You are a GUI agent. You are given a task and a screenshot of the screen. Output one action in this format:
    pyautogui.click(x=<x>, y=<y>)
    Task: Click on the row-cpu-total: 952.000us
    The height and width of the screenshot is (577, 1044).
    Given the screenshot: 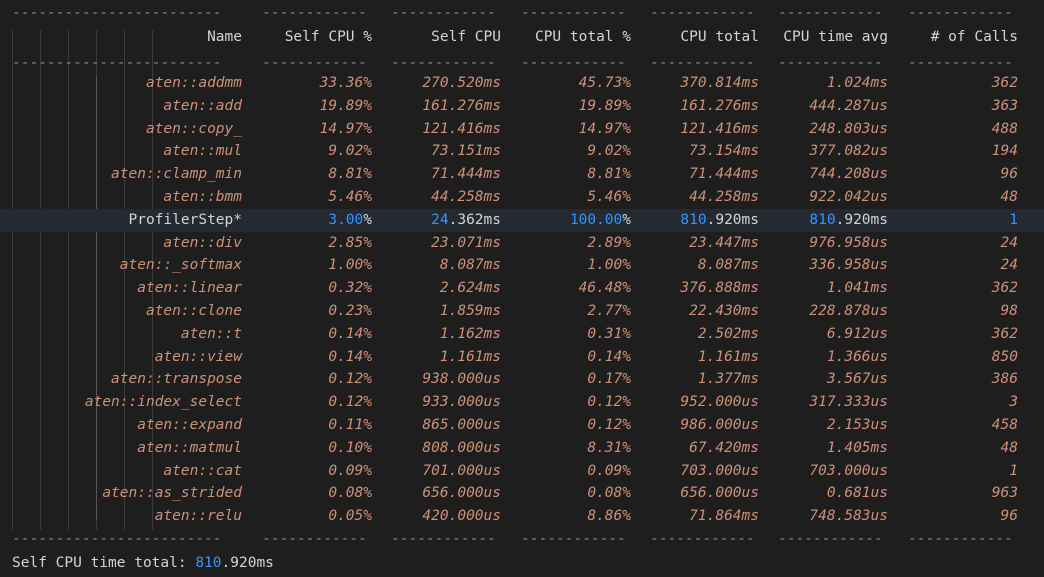 What is the action you would take?
    pyautogui.click(x=719, y=402)
    